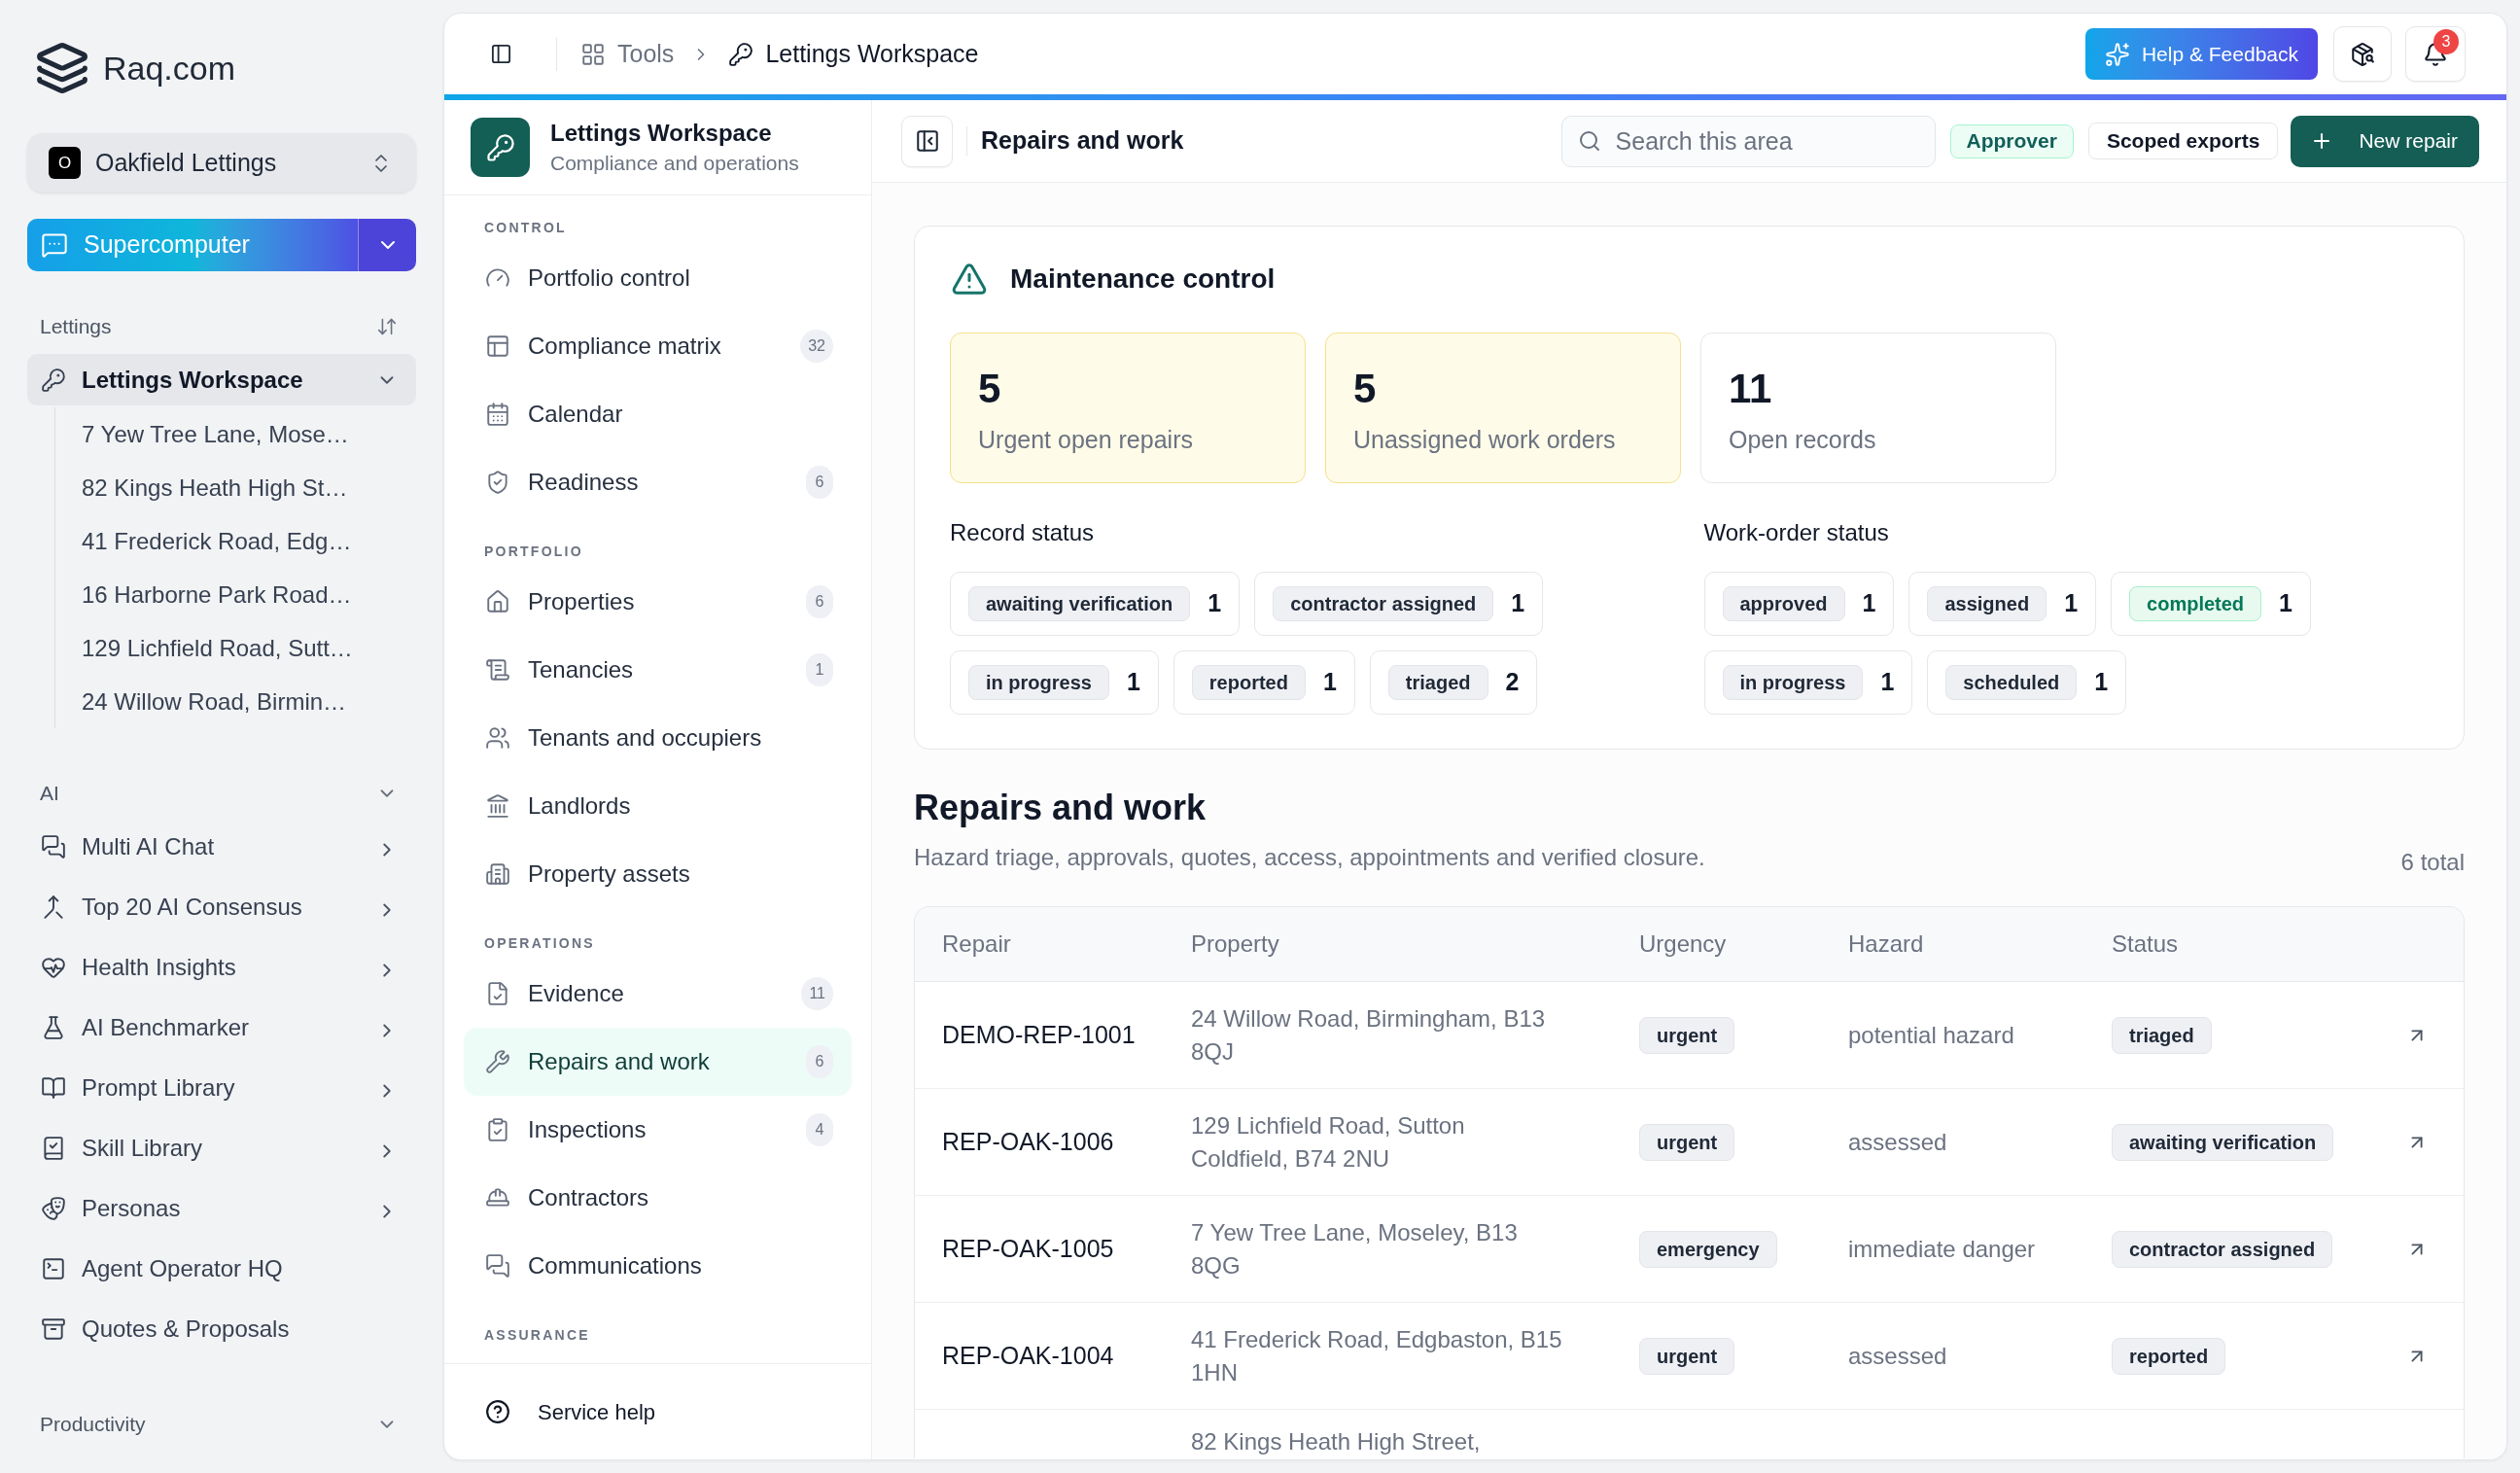  What do you see at coordinates (1039, 1034) in the screenshot?
I see `repair-id: DEMO-REP-1001` at bounding box center [1039, 1034].